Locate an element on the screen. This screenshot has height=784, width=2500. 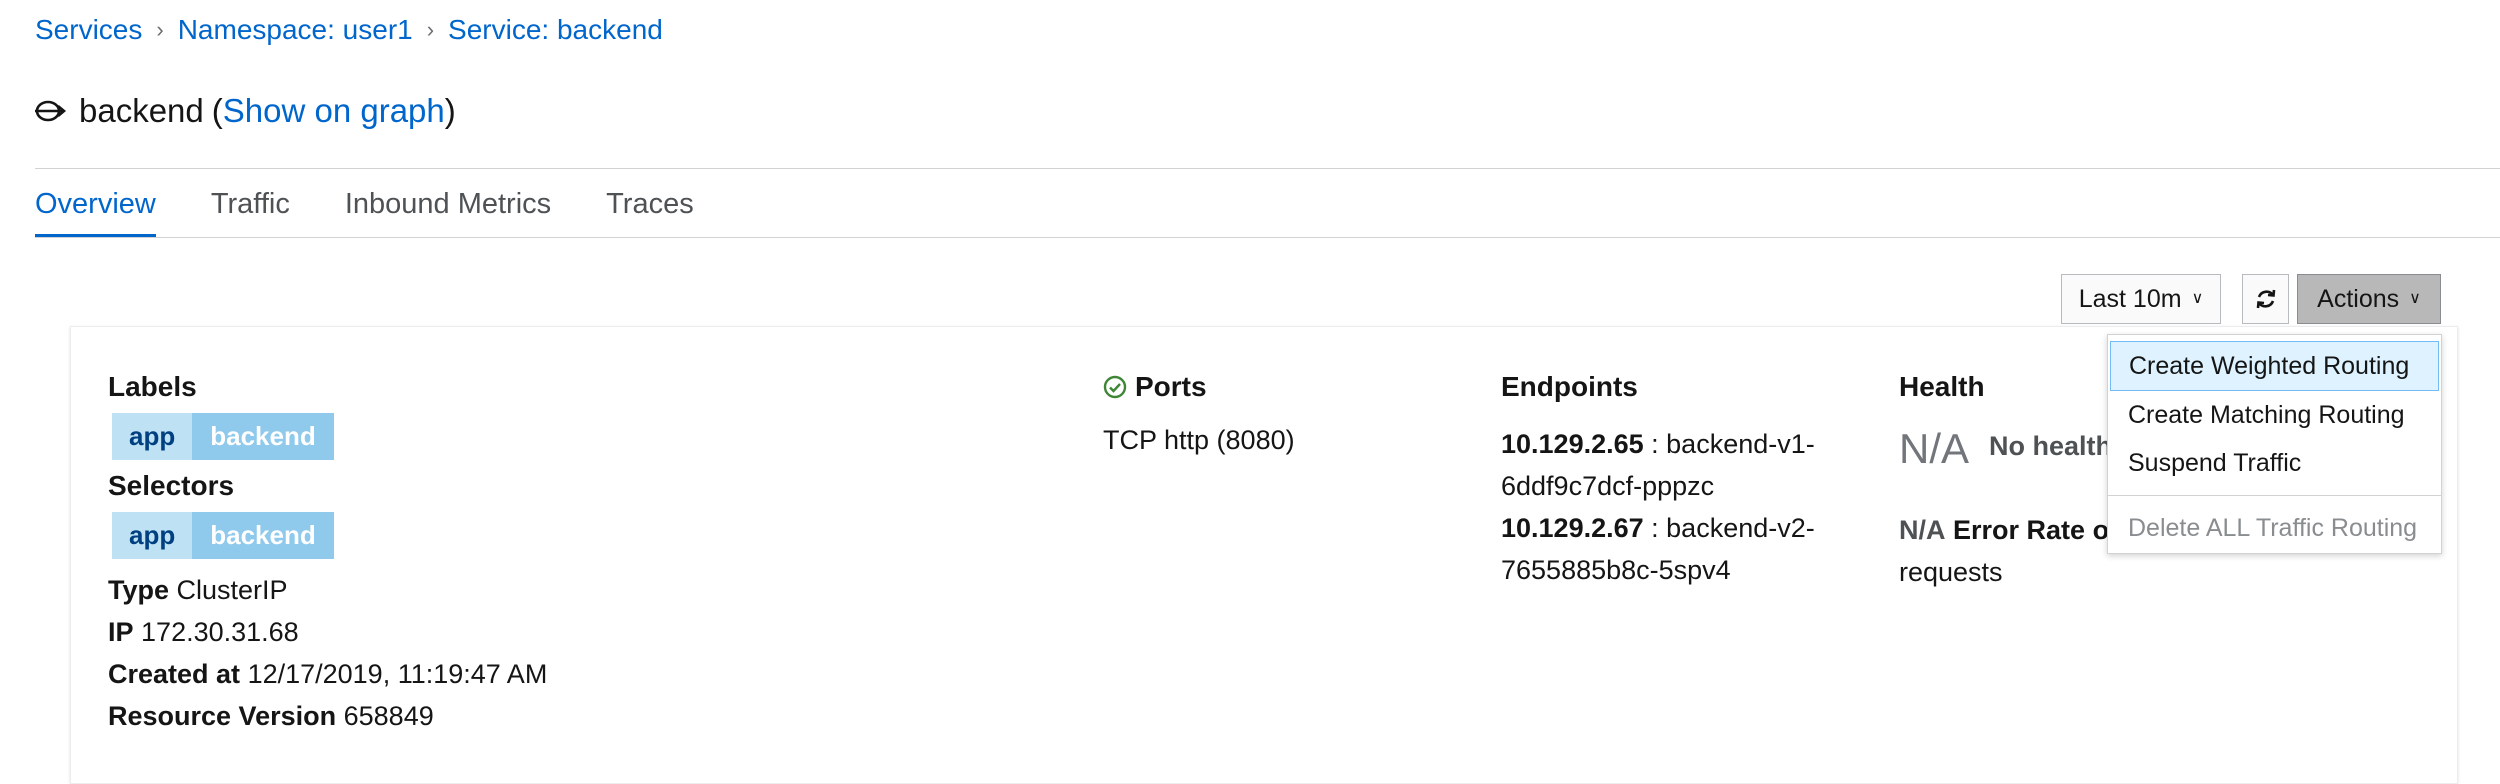
label-badge: app backend is located at coordinates (329, 436).